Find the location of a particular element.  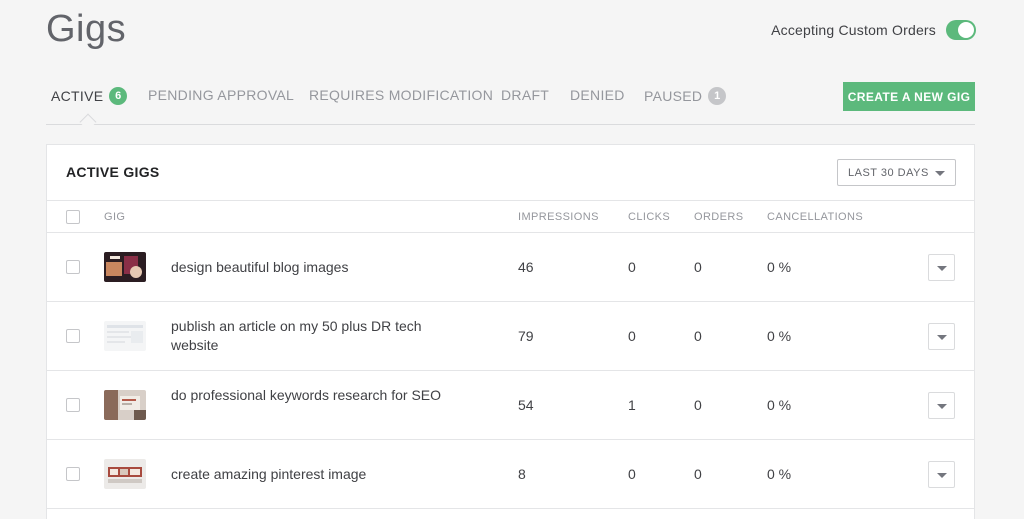

gig-title-link: design beautiful blog images is located at coordinates (311, 267).